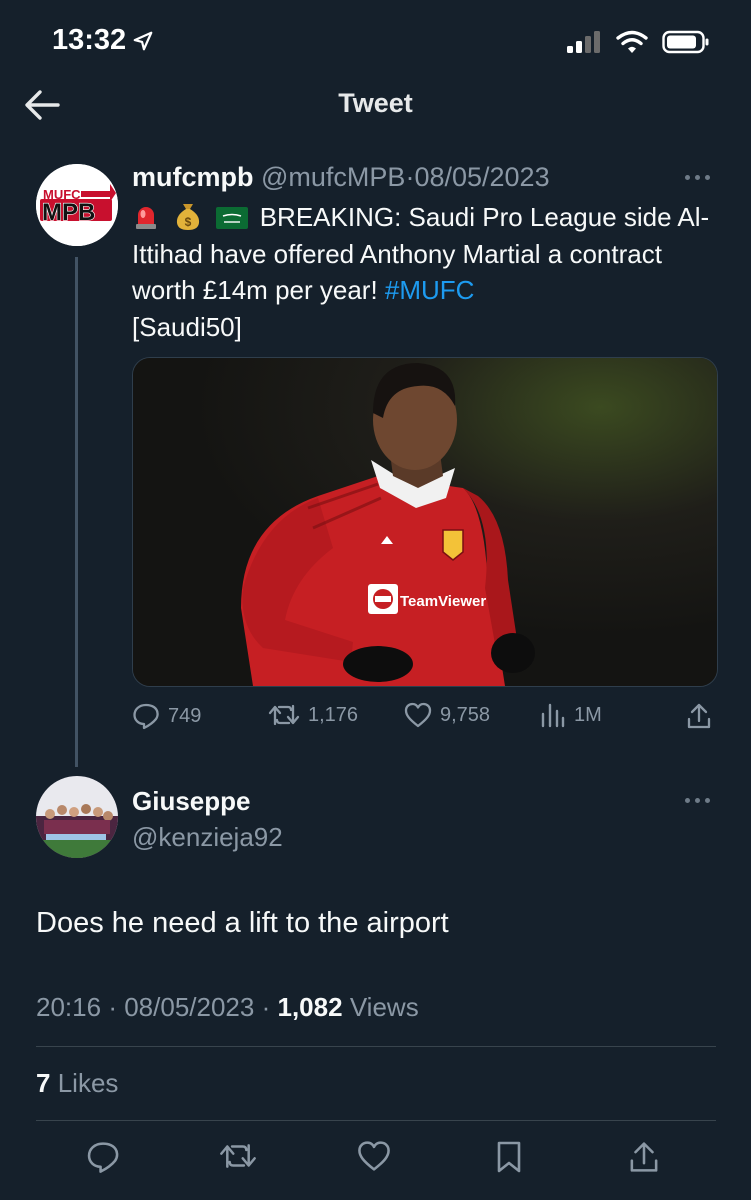 The image size is (751, 1200). Describe the element at coordinates (685, 42) in the screenshot. I see `battery-icon` at that location.